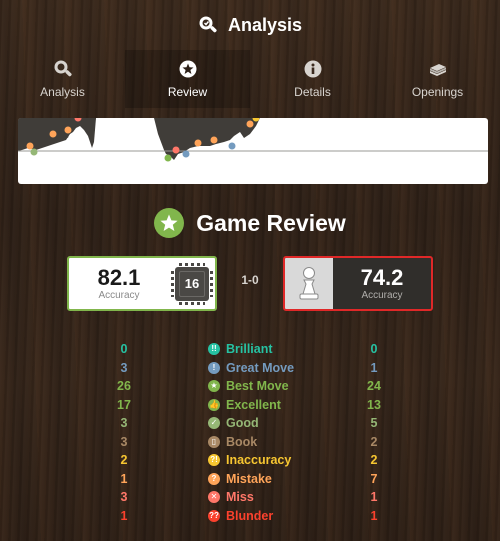 This screenshot has height=541, width=500. I want to click on white-accuracy-value: 82.1, so click(119, 277).